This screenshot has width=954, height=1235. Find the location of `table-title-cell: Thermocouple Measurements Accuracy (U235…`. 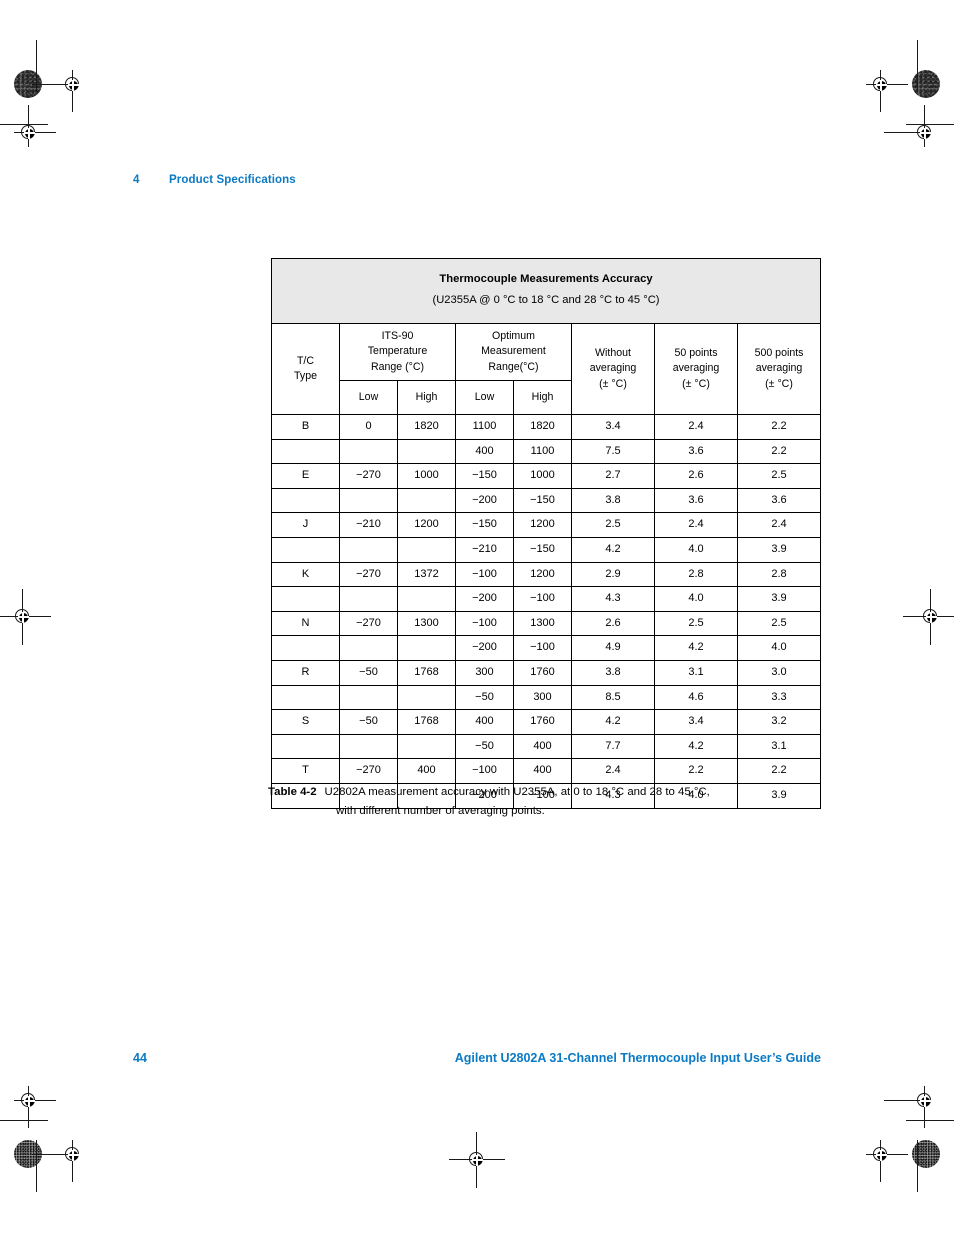

table-title-cell: Thermocouple Measurements Accuracy (U235… is located at coordinates (546, 291).